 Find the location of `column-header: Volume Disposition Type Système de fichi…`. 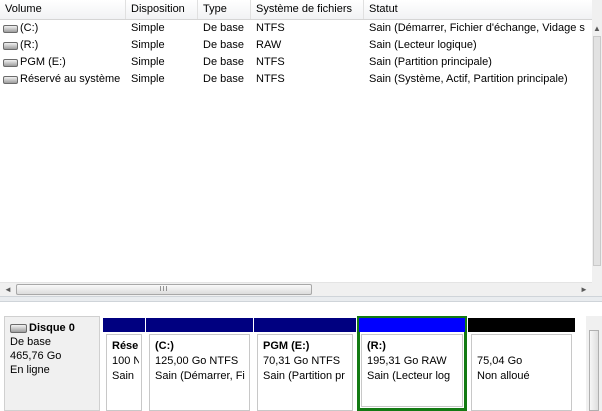

column-header: Volume Disposition Type Système de fichi… is located at coordinates (296, 10).